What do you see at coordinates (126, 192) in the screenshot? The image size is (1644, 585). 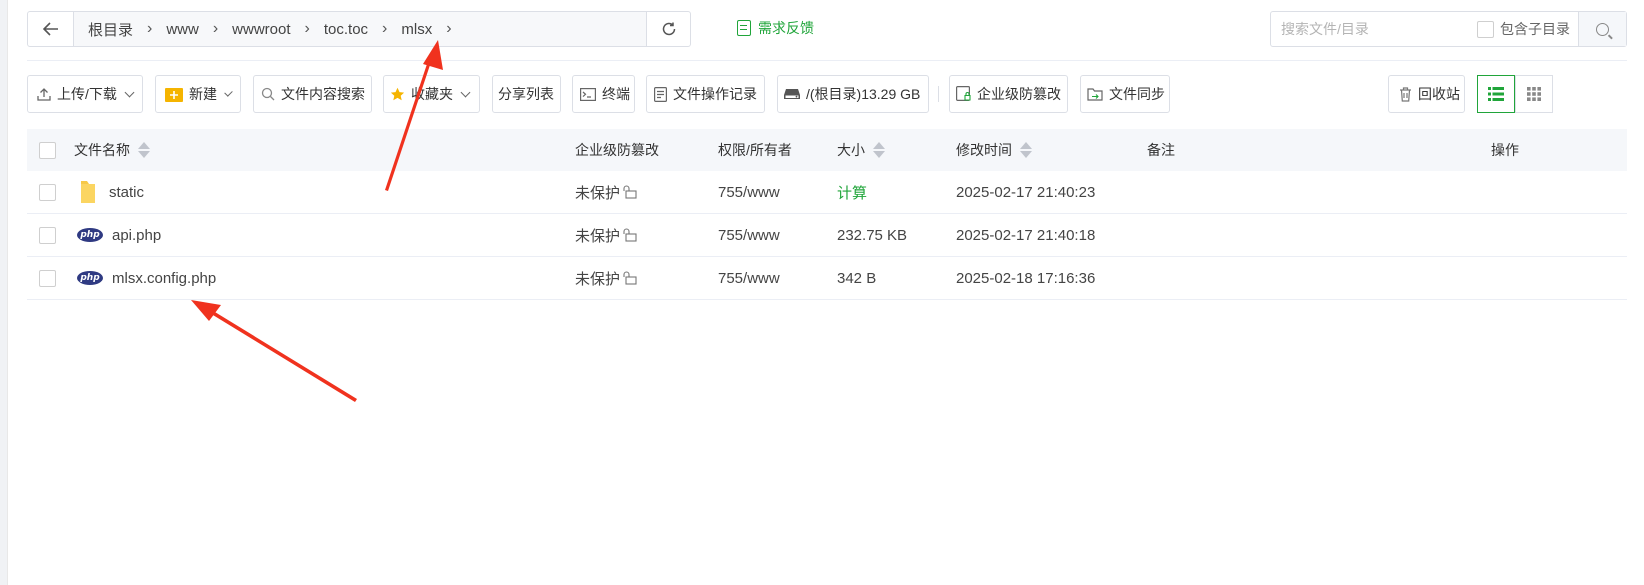 I see `file-name: static` at bounding box center [126, 192].